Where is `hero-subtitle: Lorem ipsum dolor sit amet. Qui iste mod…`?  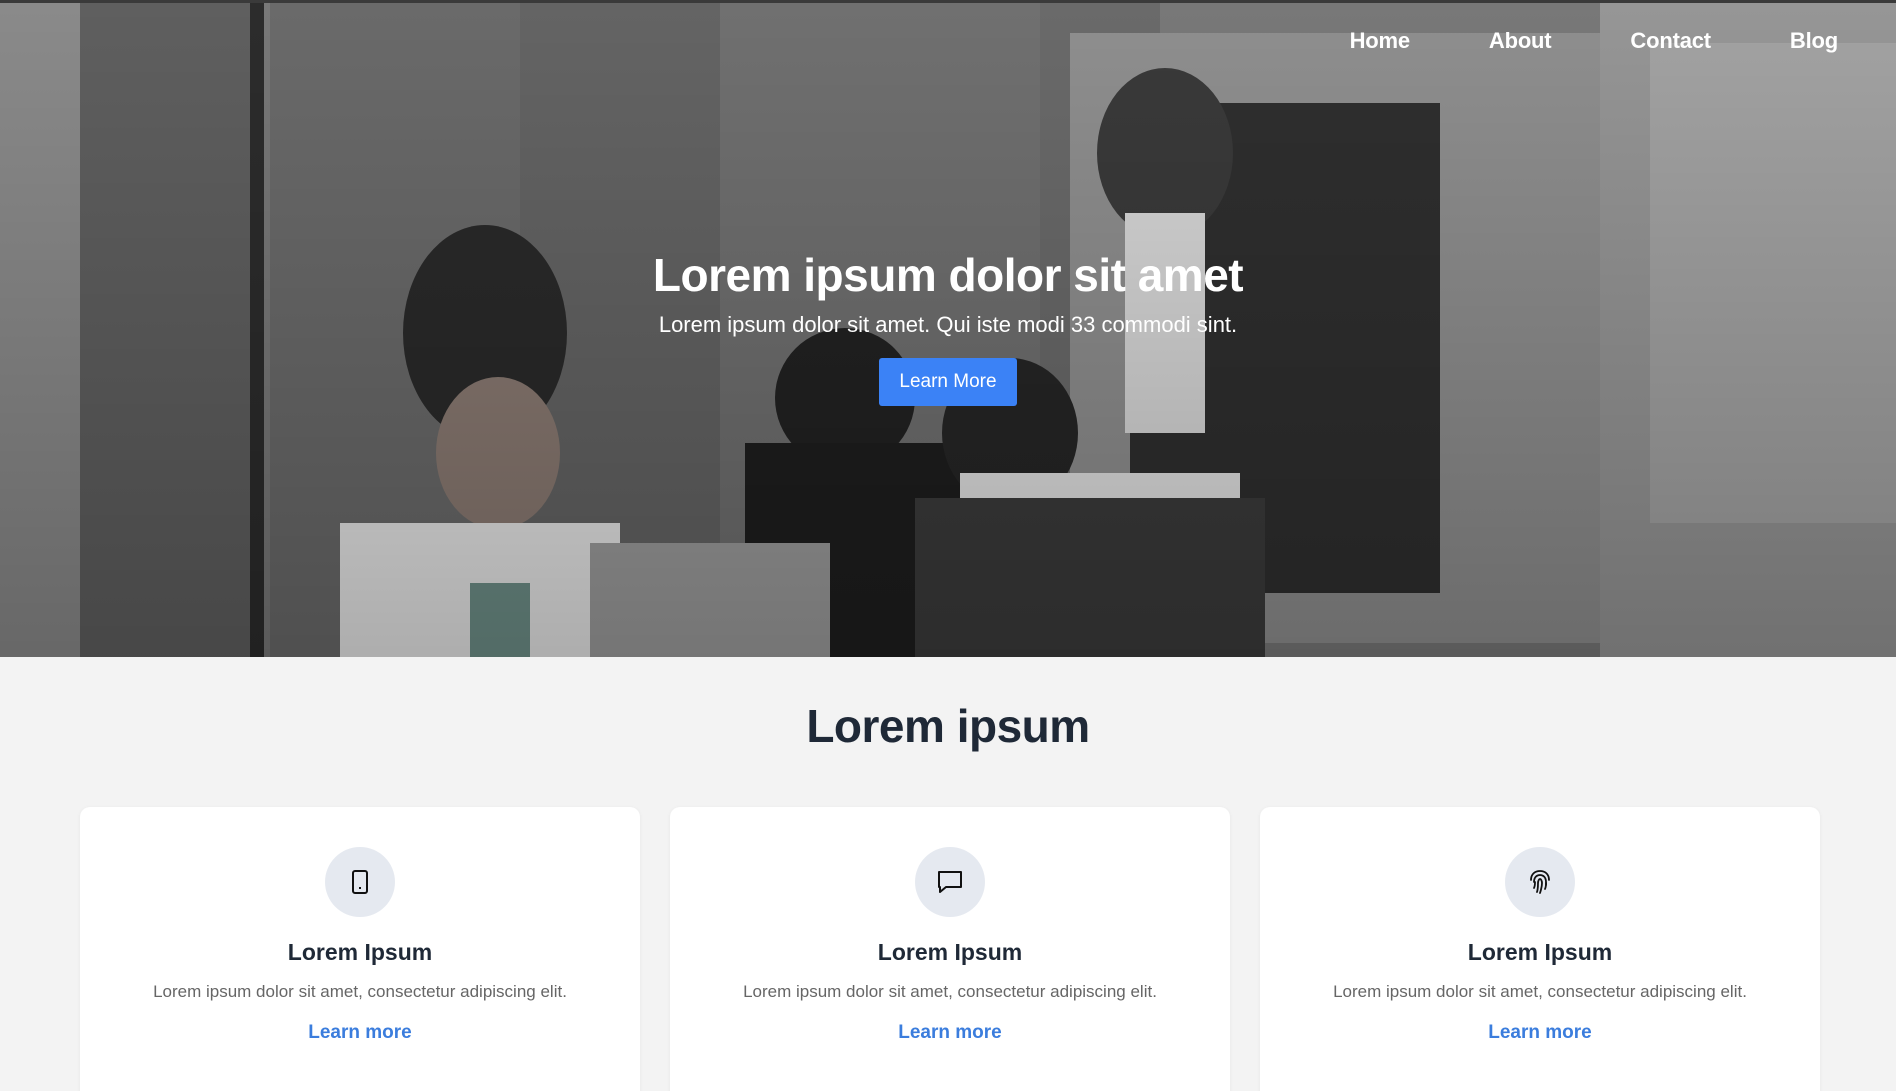
hero-subtitle: Lorem ipsum dolor sit amet. Qui iste mod… is located at coordinates (948, 324).